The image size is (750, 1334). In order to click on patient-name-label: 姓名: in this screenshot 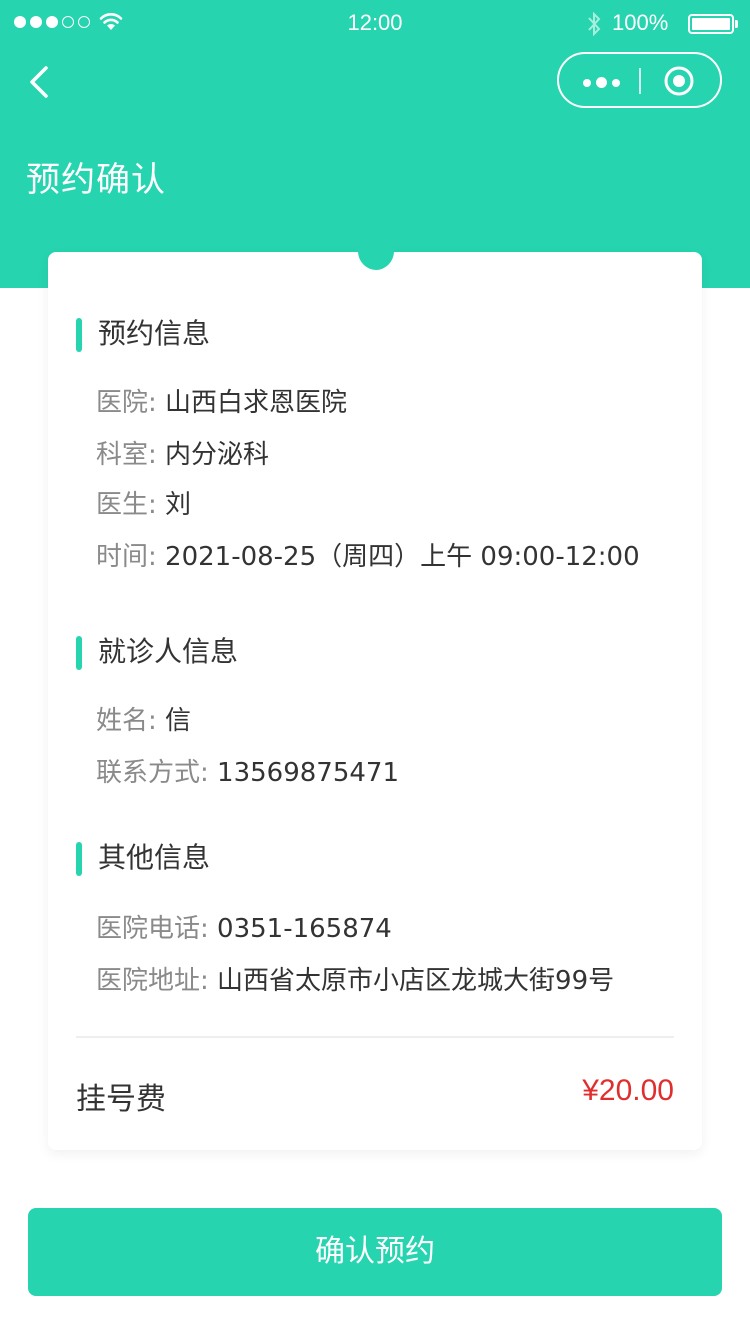, I will do `click(126, 721)`.